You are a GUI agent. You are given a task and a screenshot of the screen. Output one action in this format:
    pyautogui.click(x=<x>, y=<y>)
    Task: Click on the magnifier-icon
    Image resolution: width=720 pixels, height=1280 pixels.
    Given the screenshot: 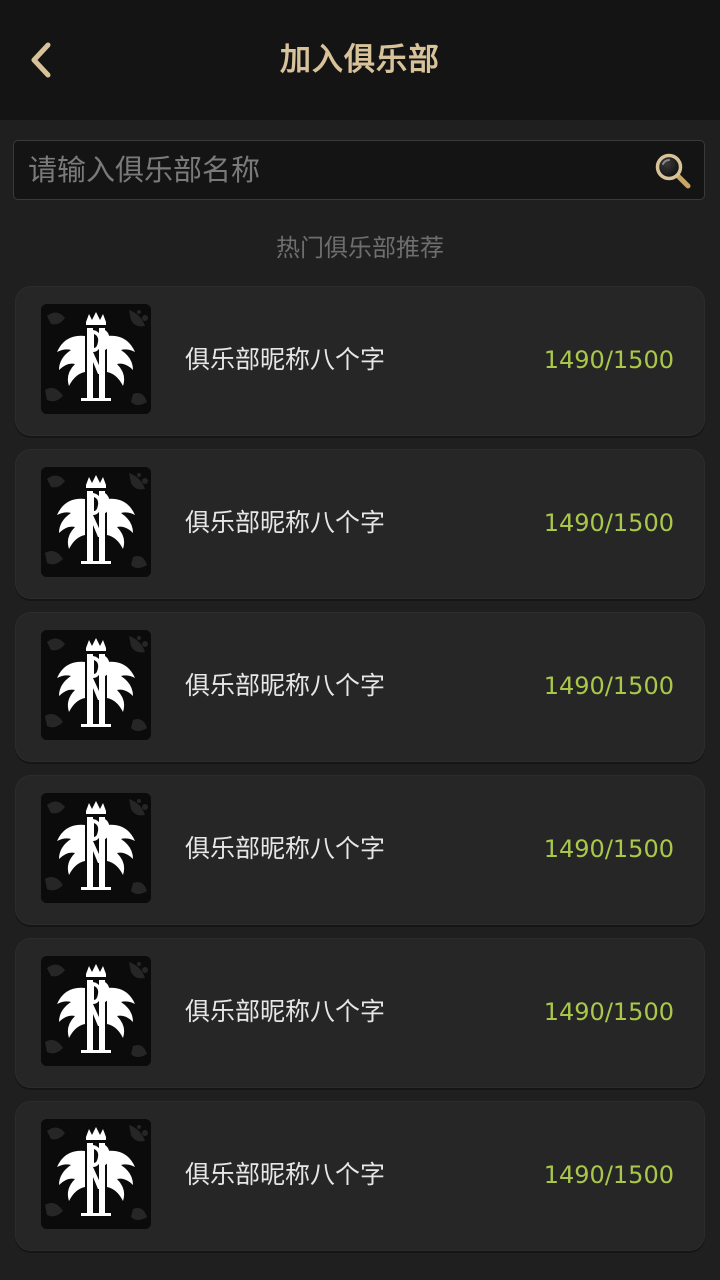 What is the action you would take?
    pyautogui.click(x=673, y=171)
    